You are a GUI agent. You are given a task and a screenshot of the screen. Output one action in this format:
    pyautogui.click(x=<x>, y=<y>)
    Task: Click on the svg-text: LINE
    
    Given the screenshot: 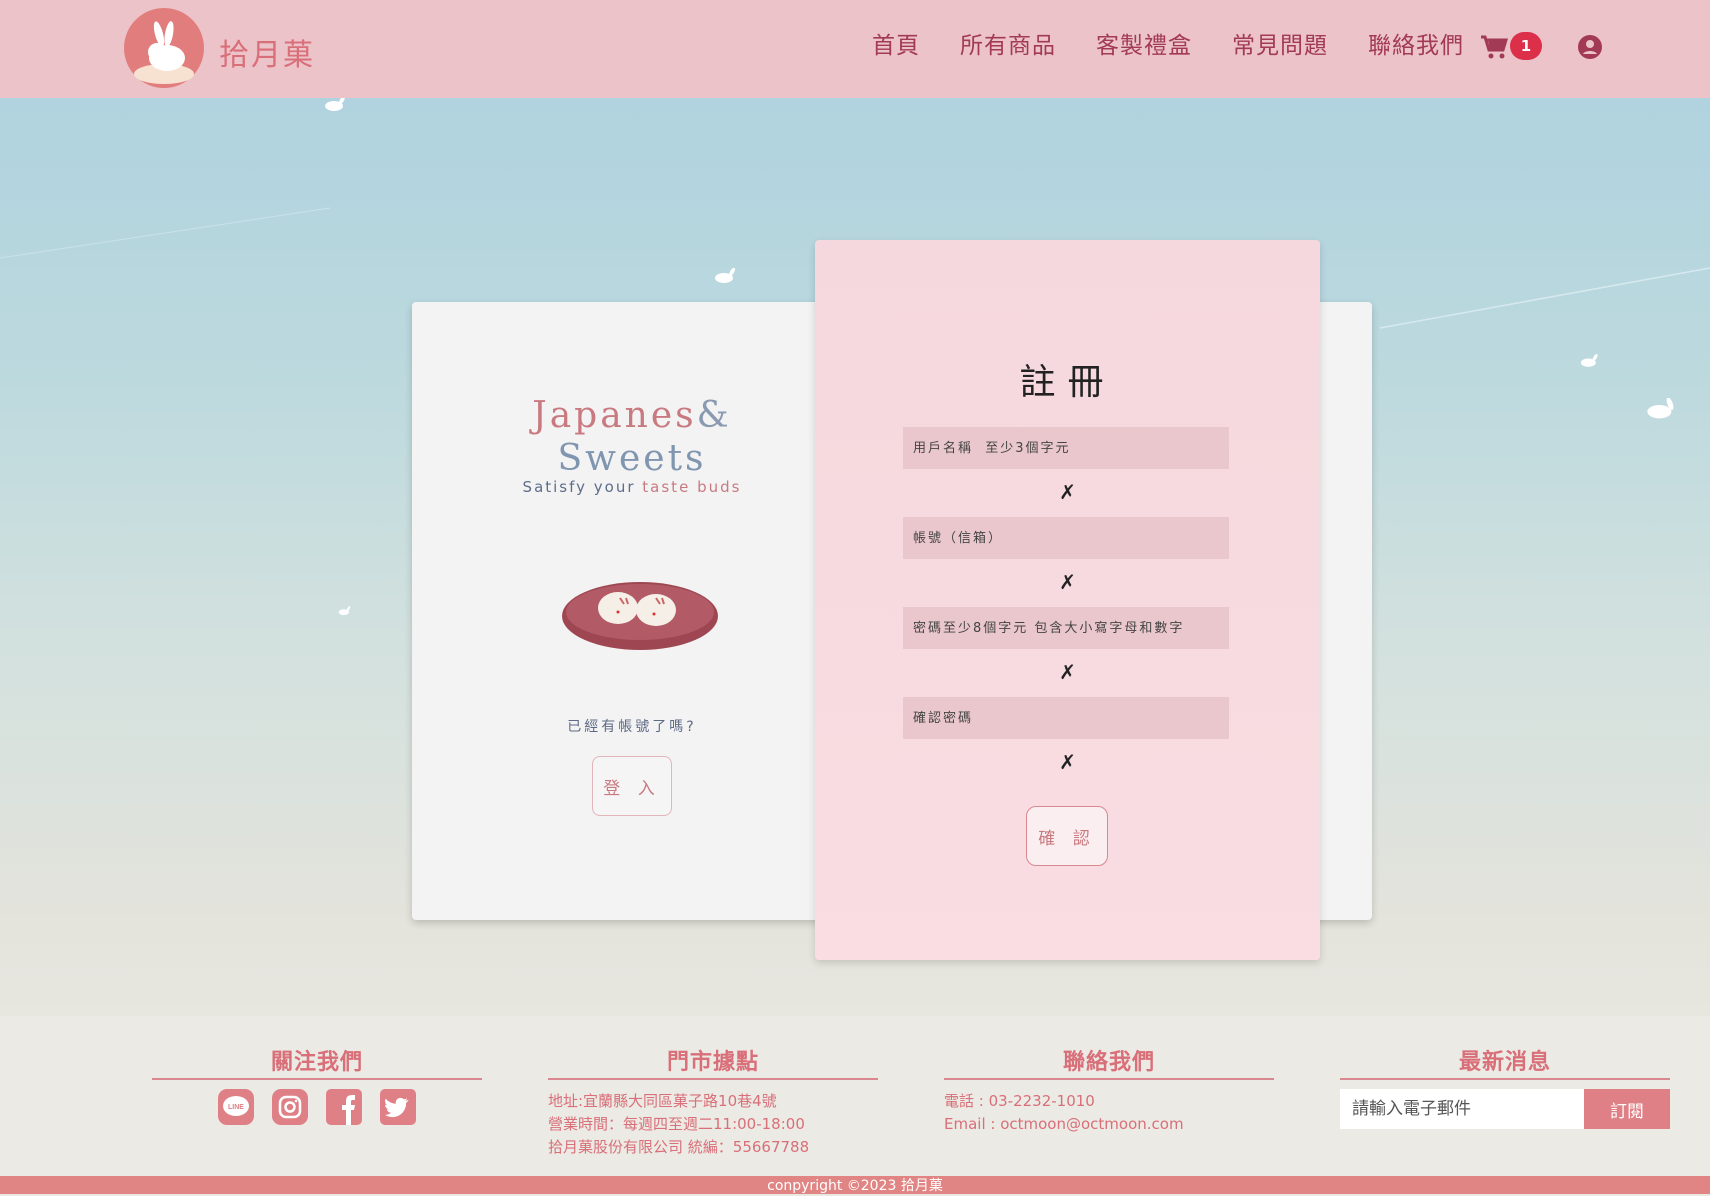 What is the action you would take?
    pyautogui.click(x=236, y=1107)
    